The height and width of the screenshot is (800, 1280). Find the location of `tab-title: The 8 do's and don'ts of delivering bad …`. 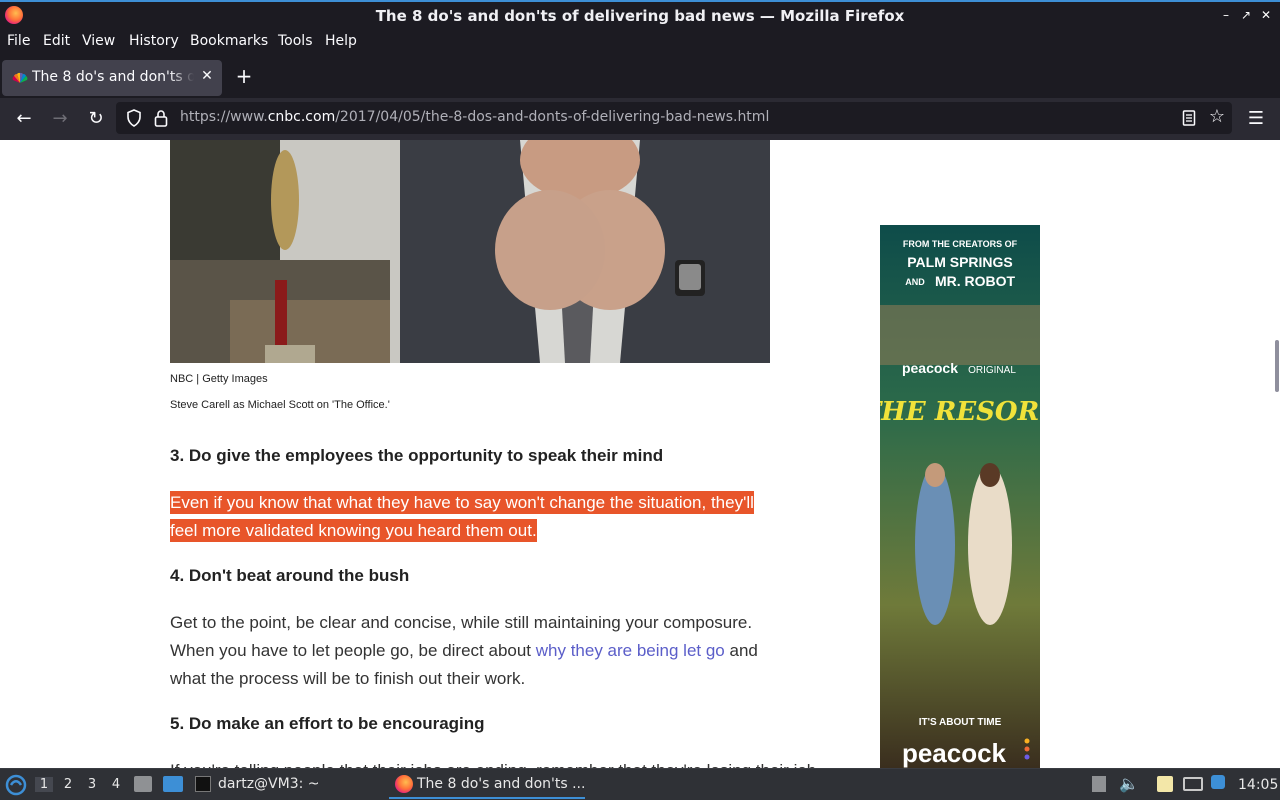

tab-title: The 8 do's and don'ts of delivering bad … is located at coordinates (113, 77).